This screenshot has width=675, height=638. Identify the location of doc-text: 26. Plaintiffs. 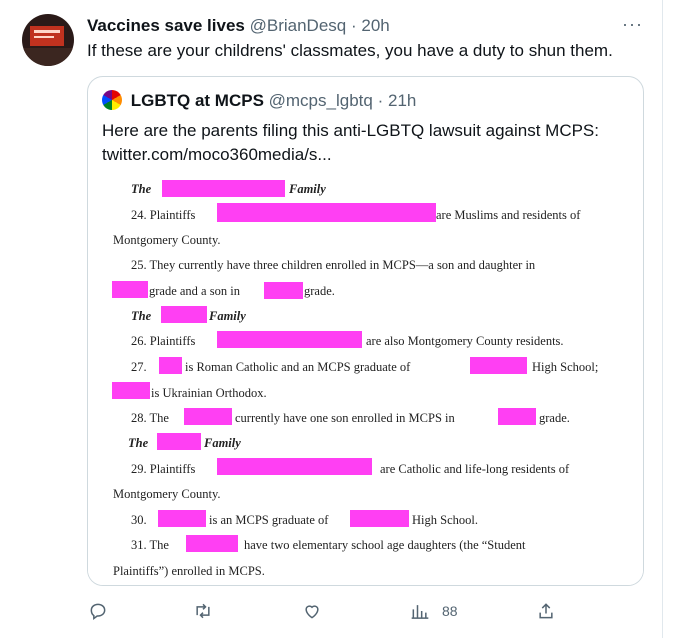
(163, 341).